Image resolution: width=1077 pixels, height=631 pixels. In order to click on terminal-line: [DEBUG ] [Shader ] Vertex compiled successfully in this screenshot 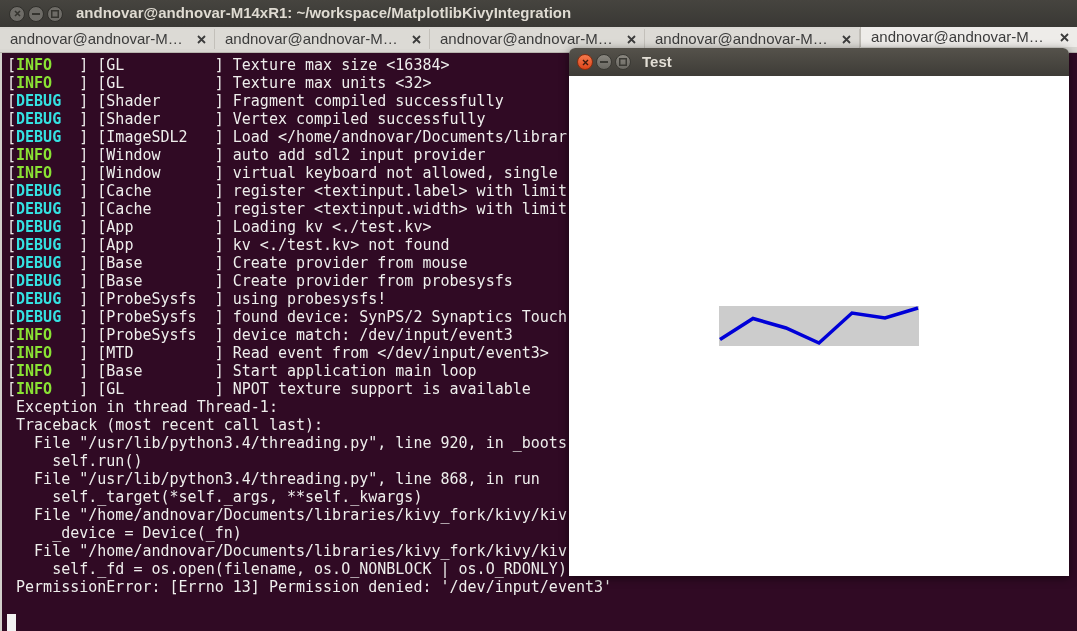, I will do `click(246, 119)`.